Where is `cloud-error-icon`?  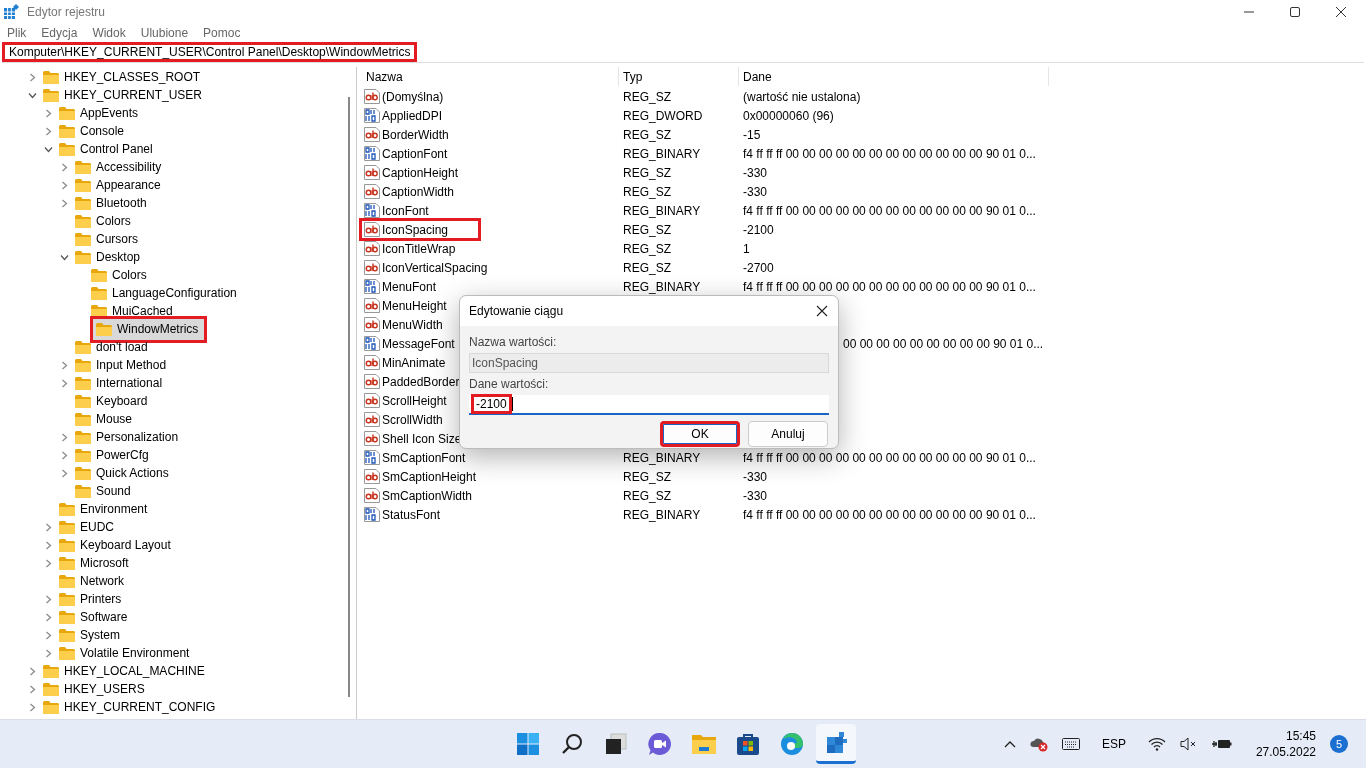
cloud-error-icon is located at coordinates (1038, 744).